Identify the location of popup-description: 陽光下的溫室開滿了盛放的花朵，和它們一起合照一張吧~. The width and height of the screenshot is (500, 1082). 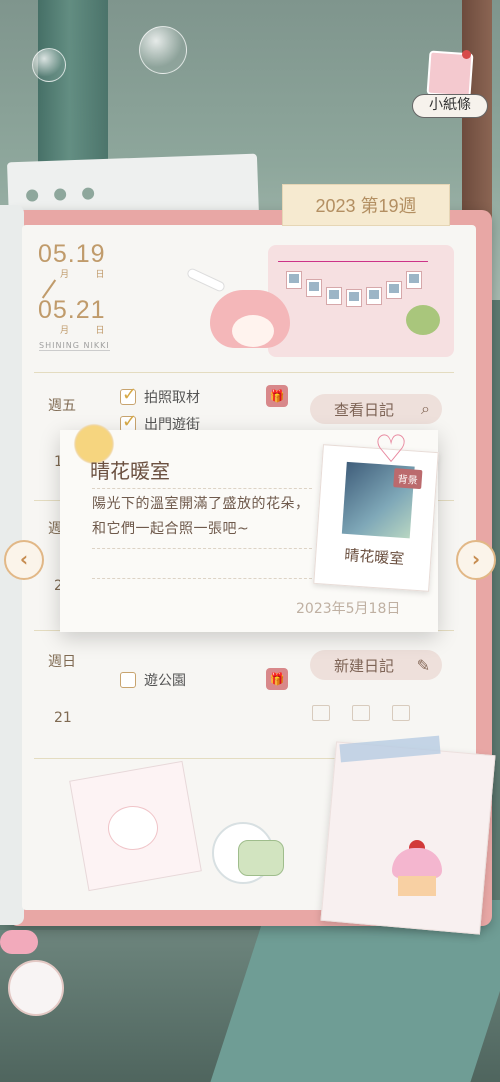
(201, 516).